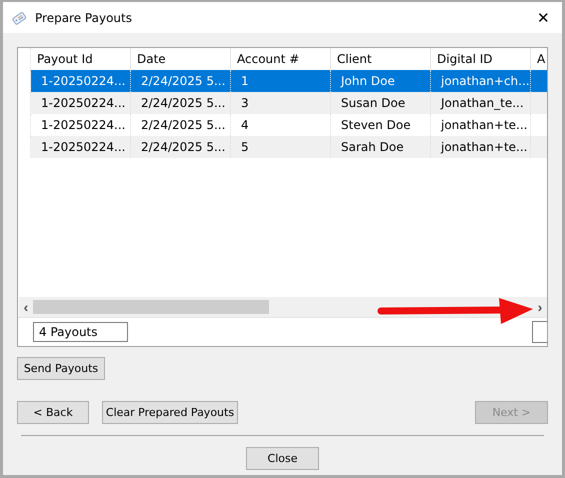 Image resolution: width=565 pixels, height=478 pixels. What do you see at coordinates (80, 332) in the screenshot?
I see `summary-field: 4 Payouts` at bounding box center [80, 332].